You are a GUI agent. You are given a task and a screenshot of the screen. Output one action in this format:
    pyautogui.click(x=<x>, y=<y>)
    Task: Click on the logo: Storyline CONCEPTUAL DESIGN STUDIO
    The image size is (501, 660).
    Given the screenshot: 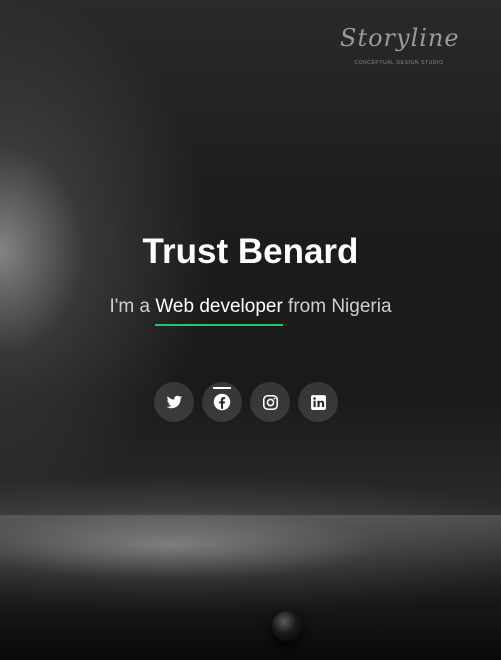 What is the action you would take?
    pyautogui.click(x=400, y=44)
    